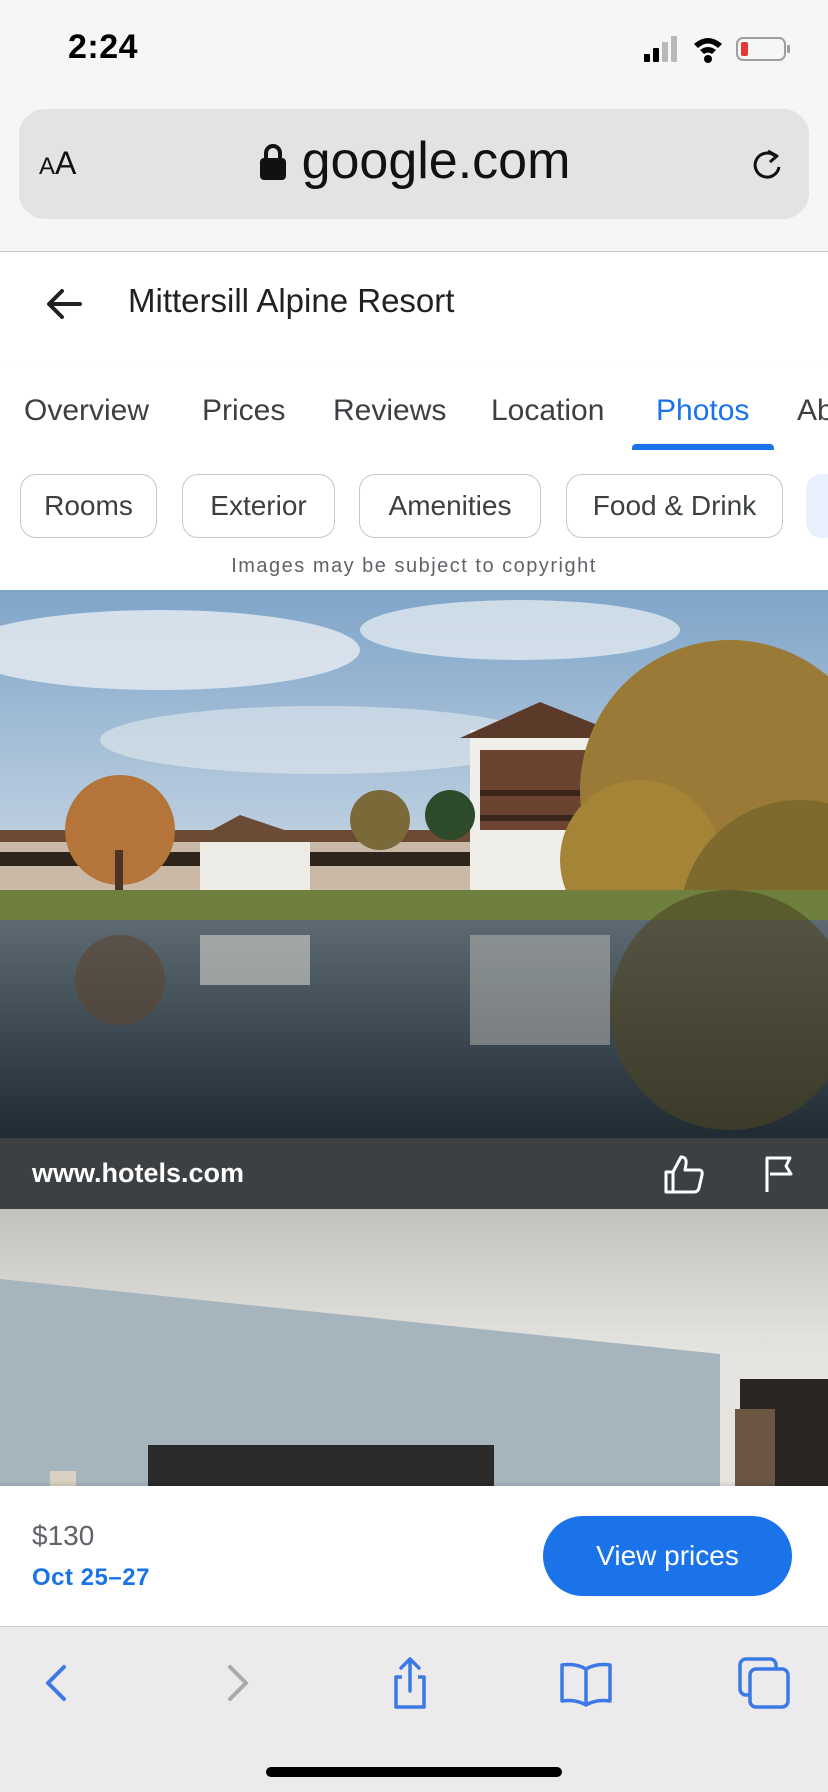 The height and width of the screenshot is (1792, 828). I want to click on chip-food-drink: Food & Drink, so click(674, 506).